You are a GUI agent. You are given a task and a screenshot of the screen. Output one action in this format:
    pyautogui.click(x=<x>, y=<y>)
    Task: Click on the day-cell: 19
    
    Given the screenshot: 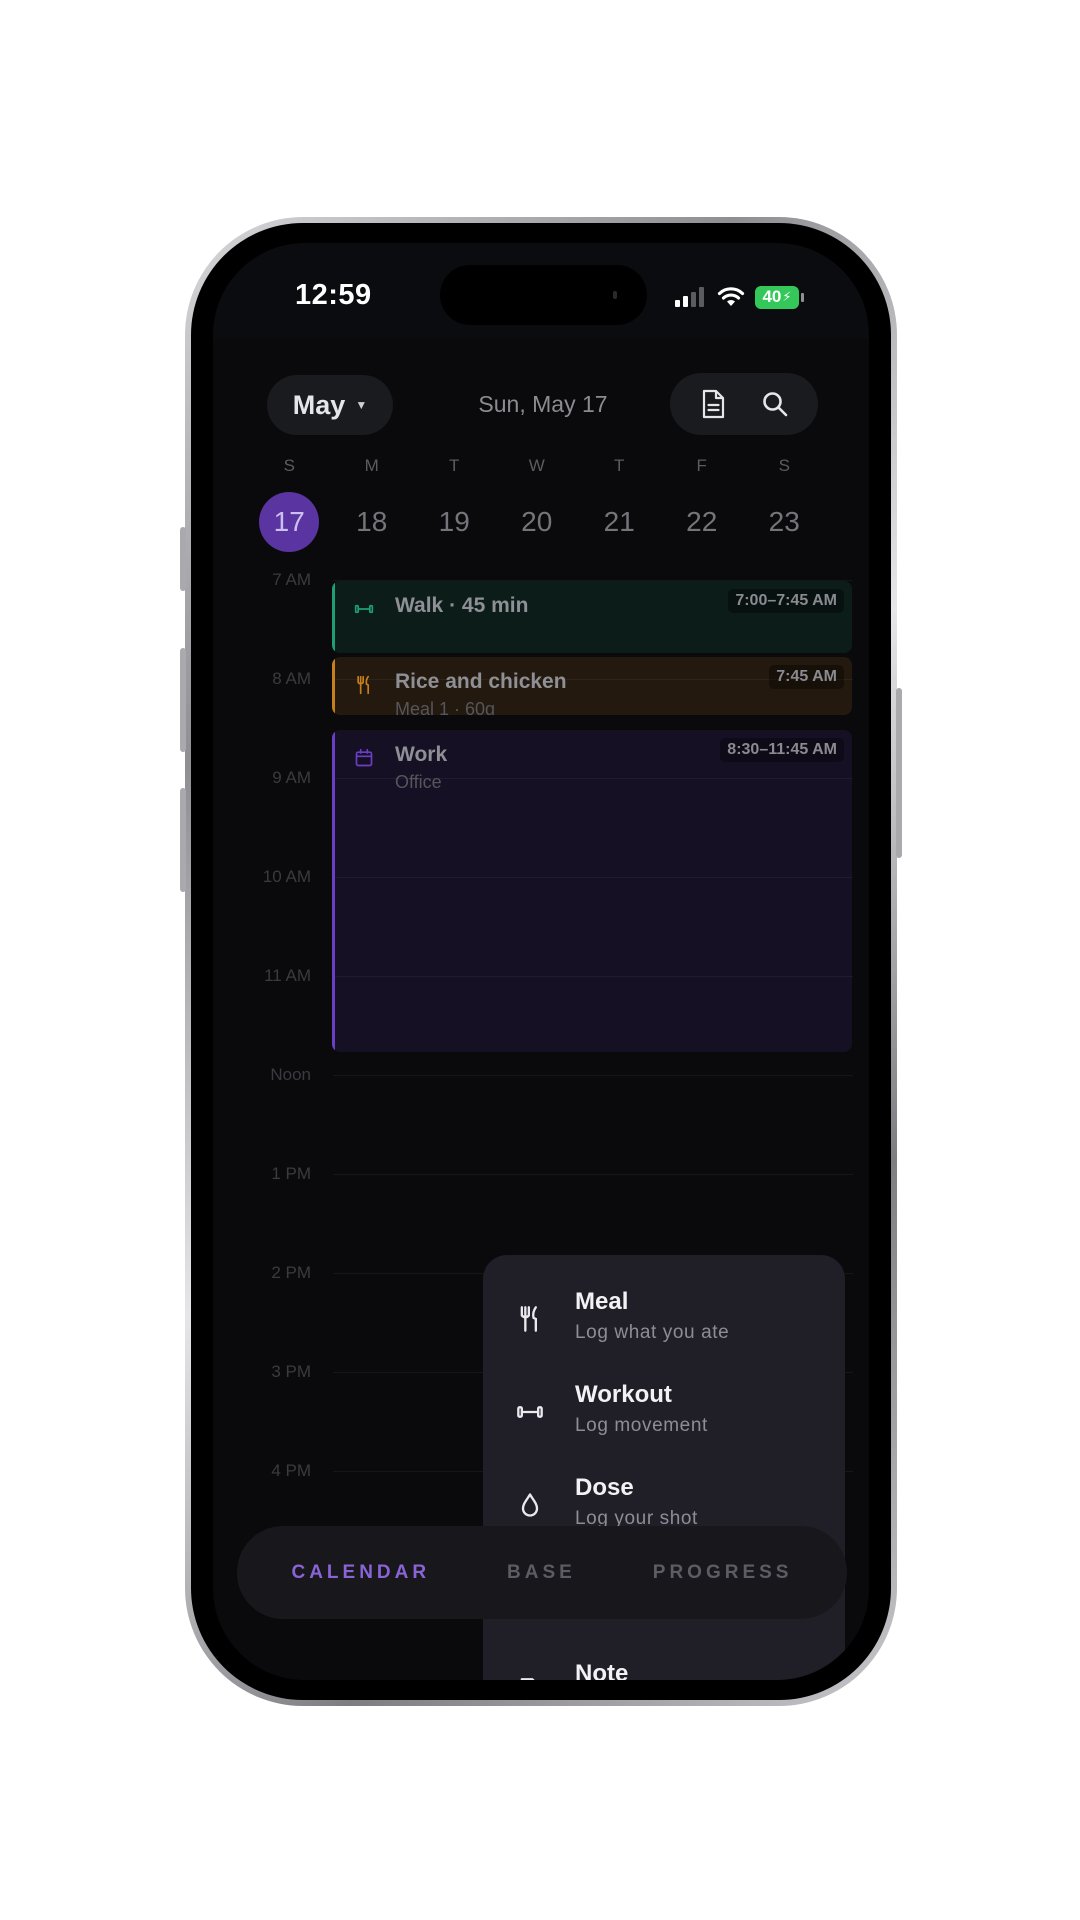 What is the action you would take?
    pyautogui.click(x=454, y=522)
    